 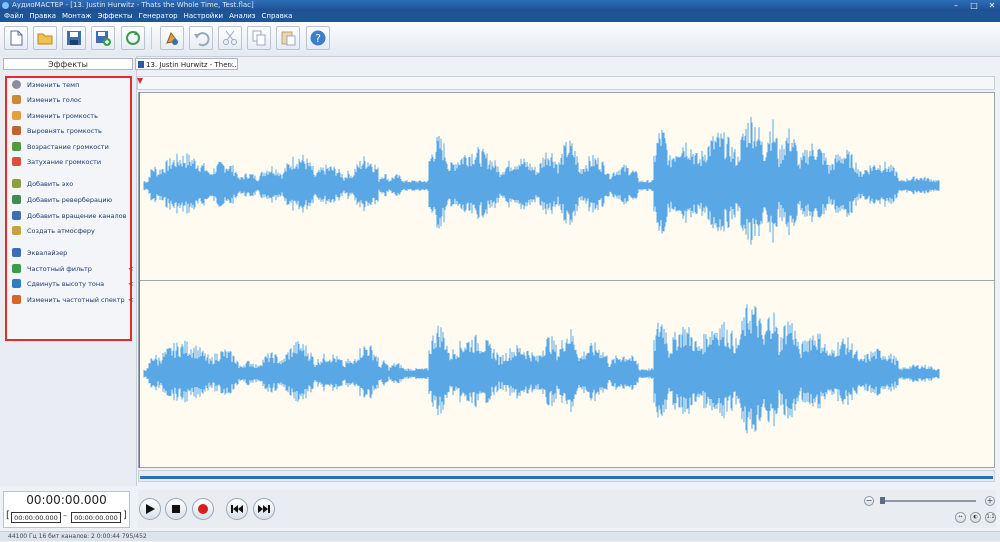 What do you see at coordinates (59, 269) in the screenshot?
I see `effect-label: Частотный фильтр` at bounding box center [59, 269].